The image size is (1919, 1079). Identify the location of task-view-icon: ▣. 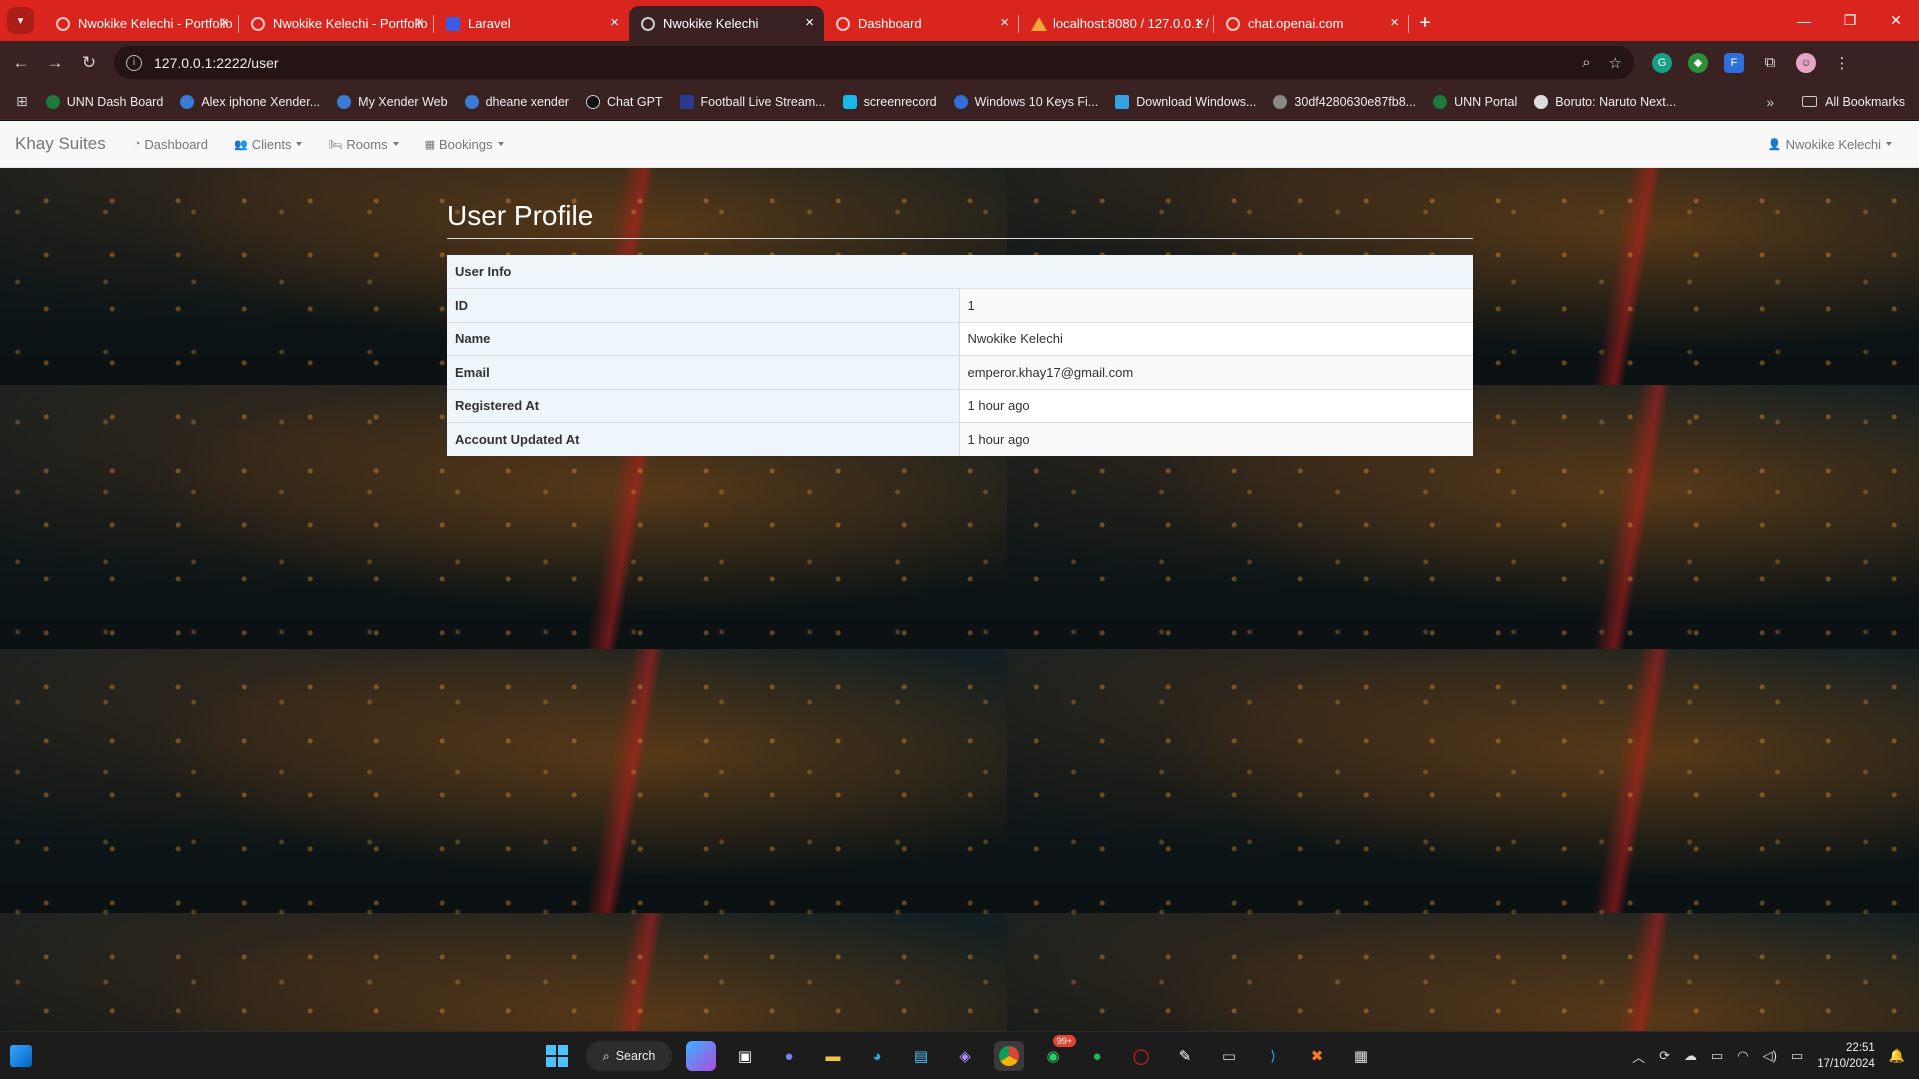
(745, 1056).